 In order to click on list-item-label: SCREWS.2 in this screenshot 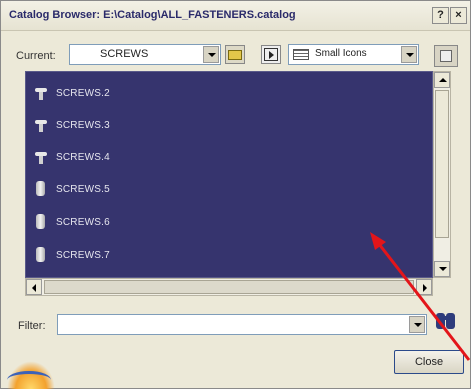, I will do `click(83, 93)`.